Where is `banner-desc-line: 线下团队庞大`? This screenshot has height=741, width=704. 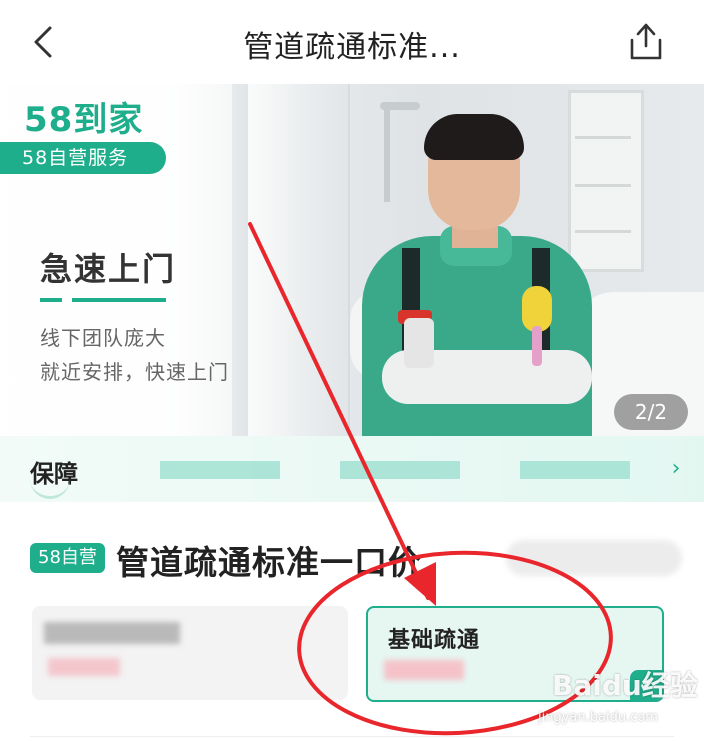
banner-desc-line: 线下团队庞大 is located at coordinates (103, 338).